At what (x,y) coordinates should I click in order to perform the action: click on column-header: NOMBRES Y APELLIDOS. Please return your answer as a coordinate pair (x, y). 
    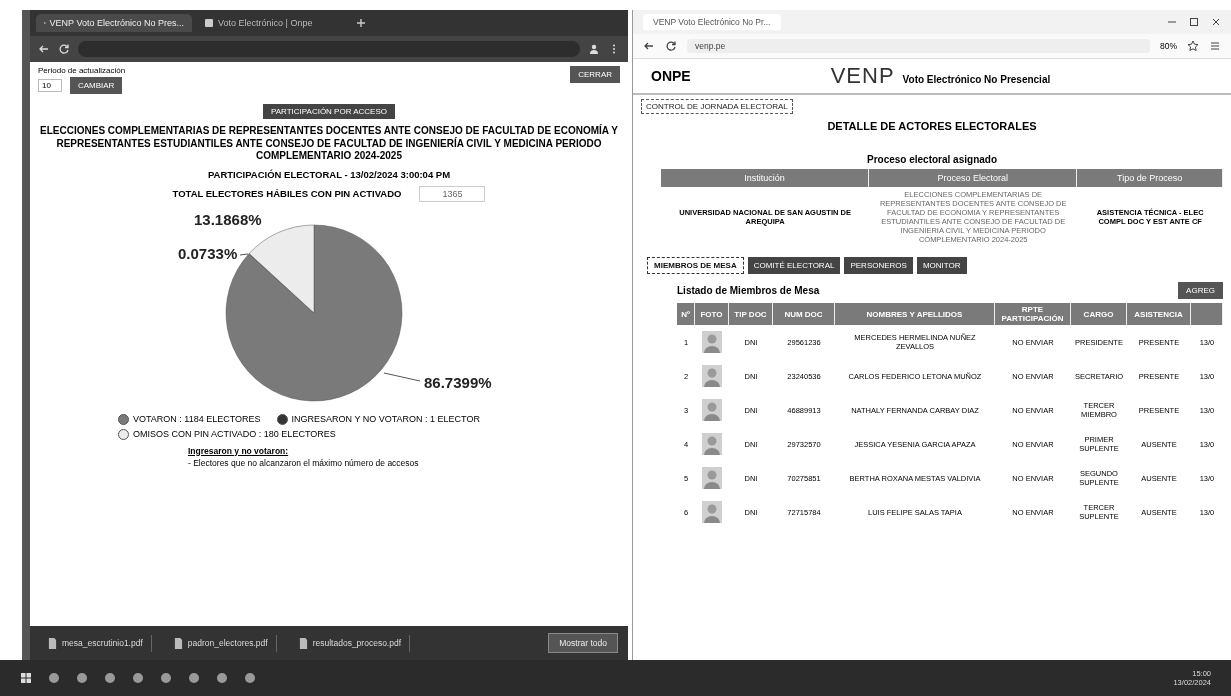
    Looking at the image, I should click on (915, 314).